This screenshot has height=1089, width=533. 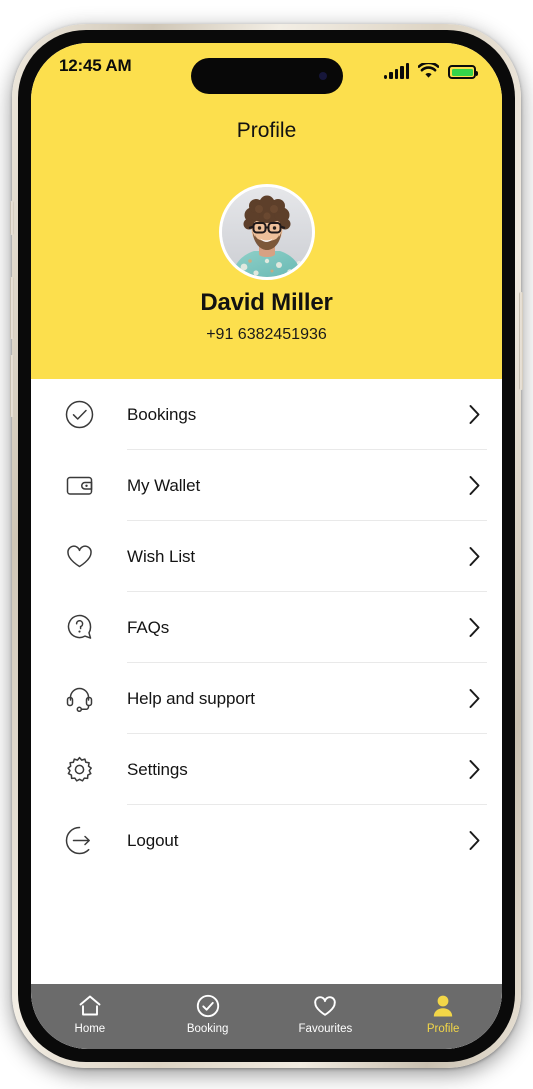 What do you see at coordinates (266, 698) in the screenshot?
I see `menu-item-help-and-support: Help and support` at bounding box center [266, 698].